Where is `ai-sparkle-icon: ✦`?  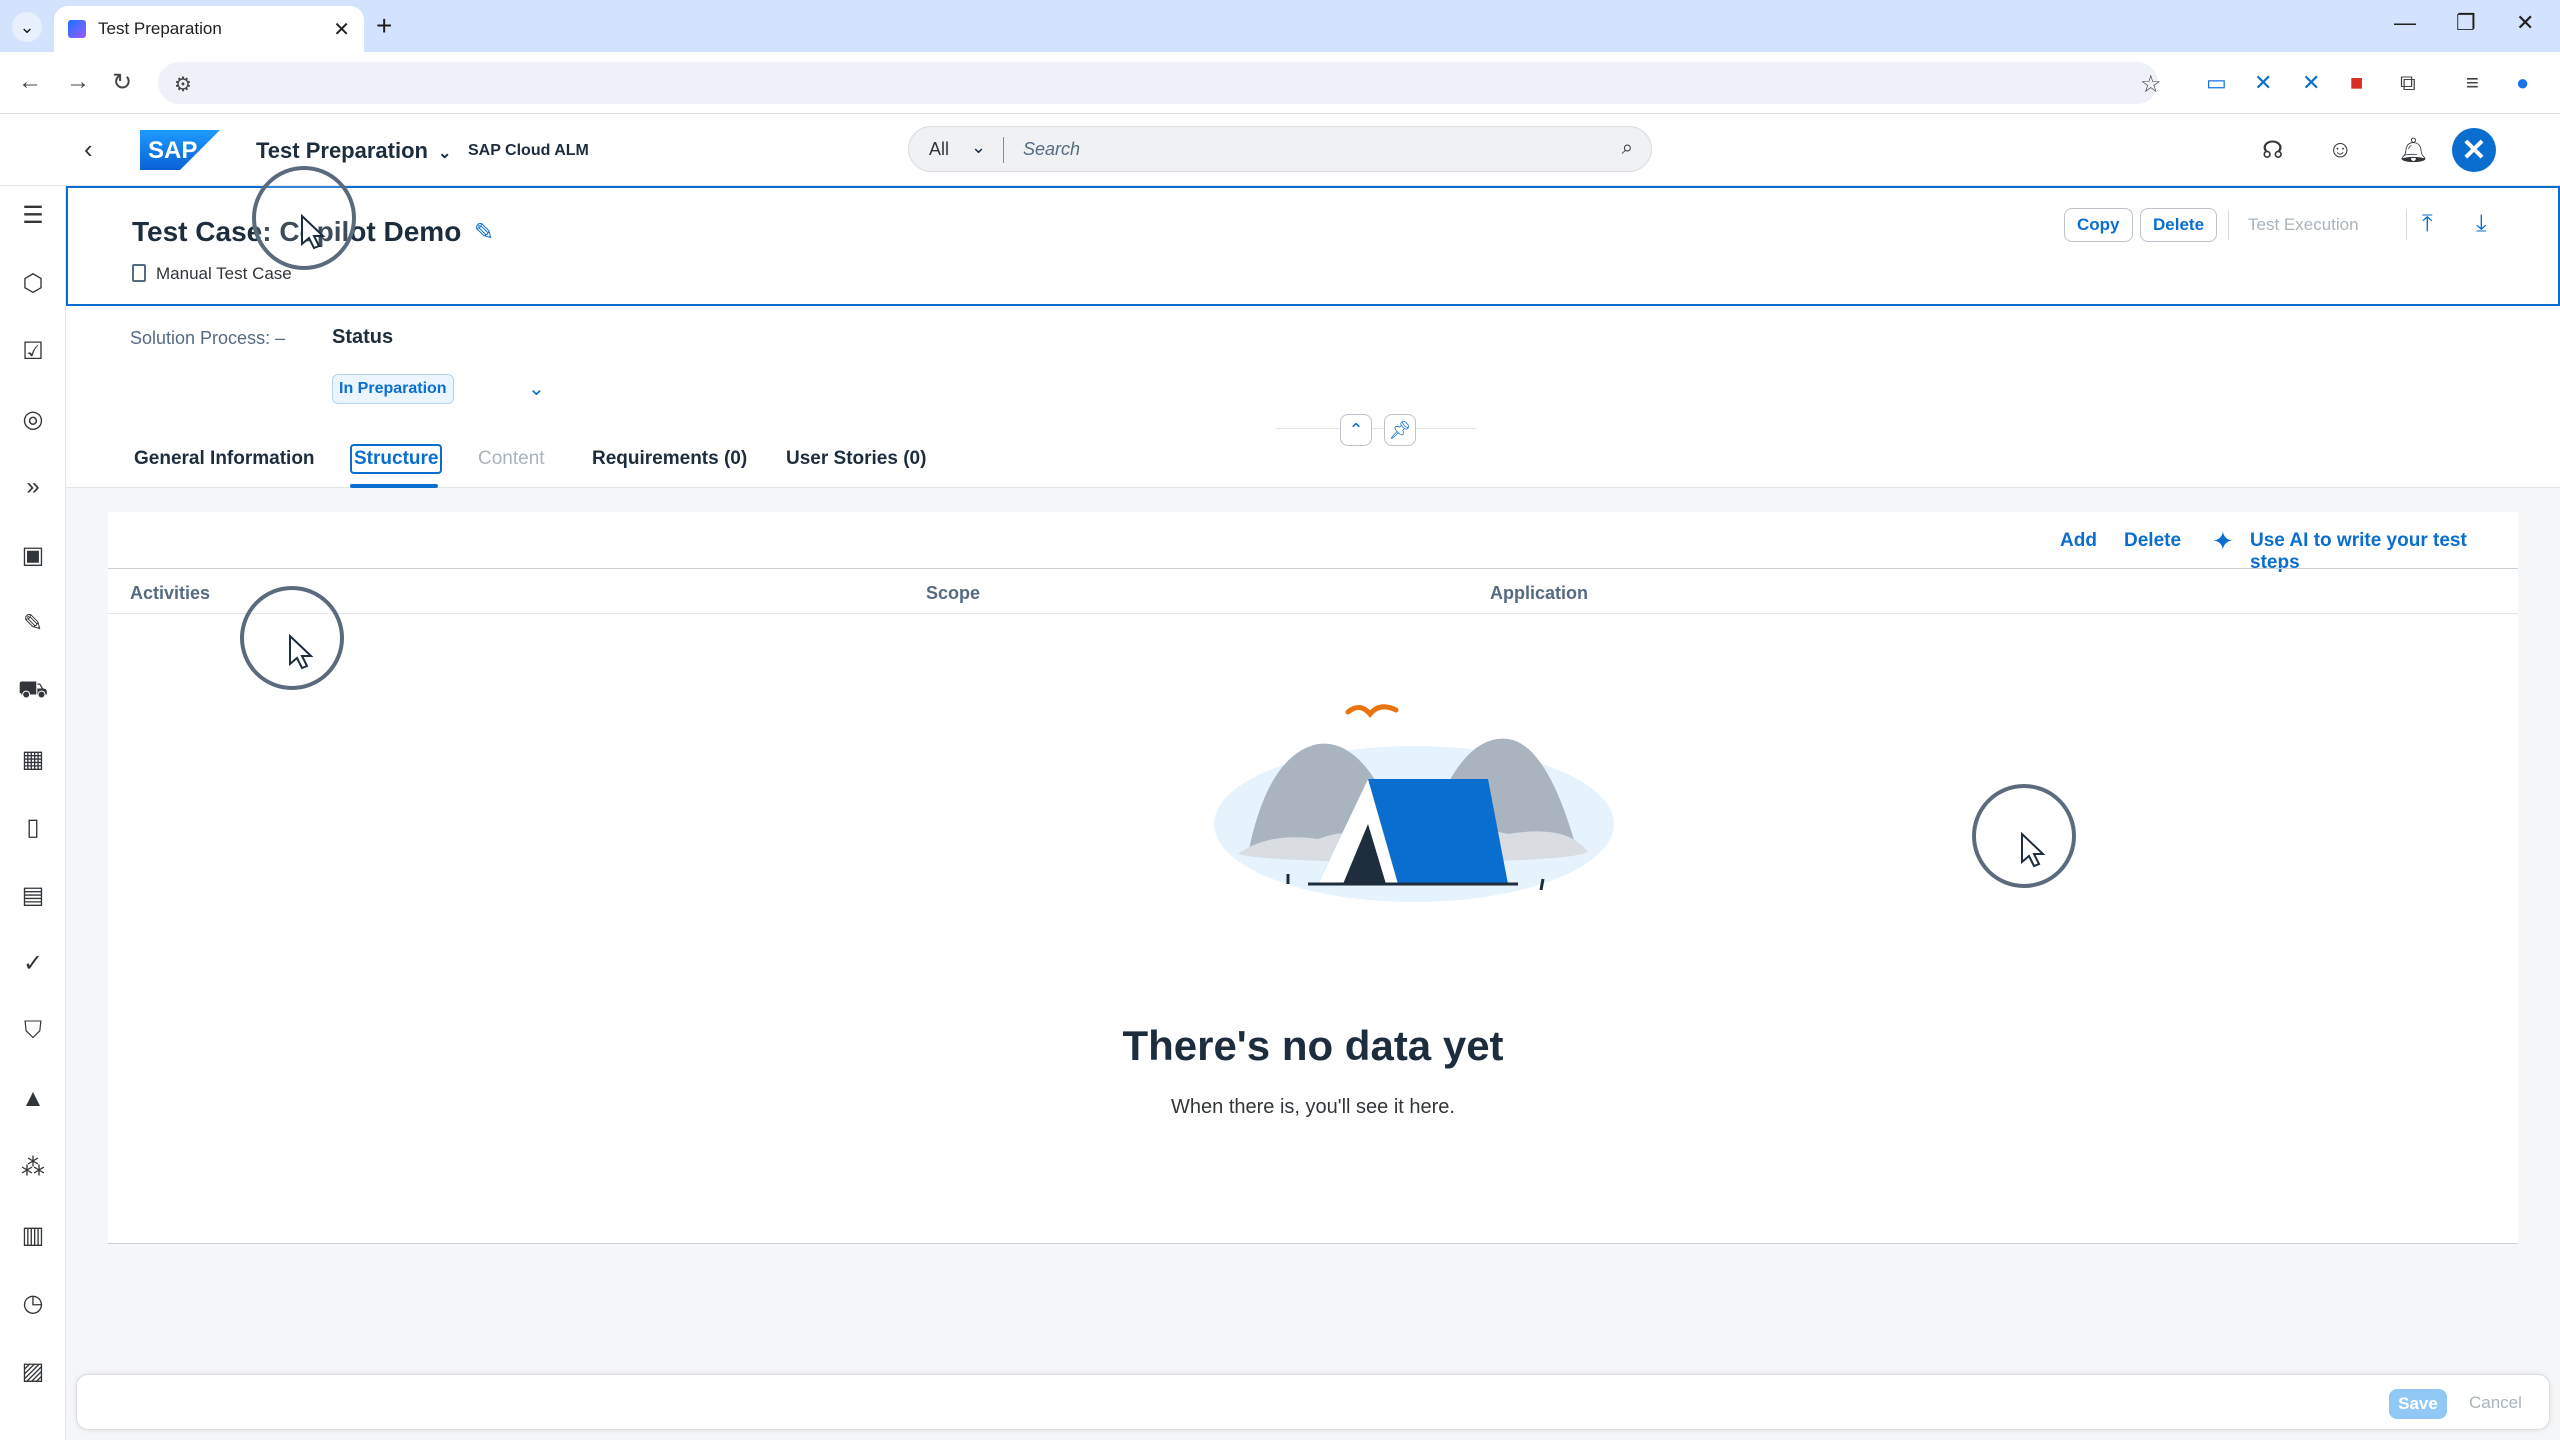
ai-sparkle-icon: ✦ is located at coordinates (2223, 541).